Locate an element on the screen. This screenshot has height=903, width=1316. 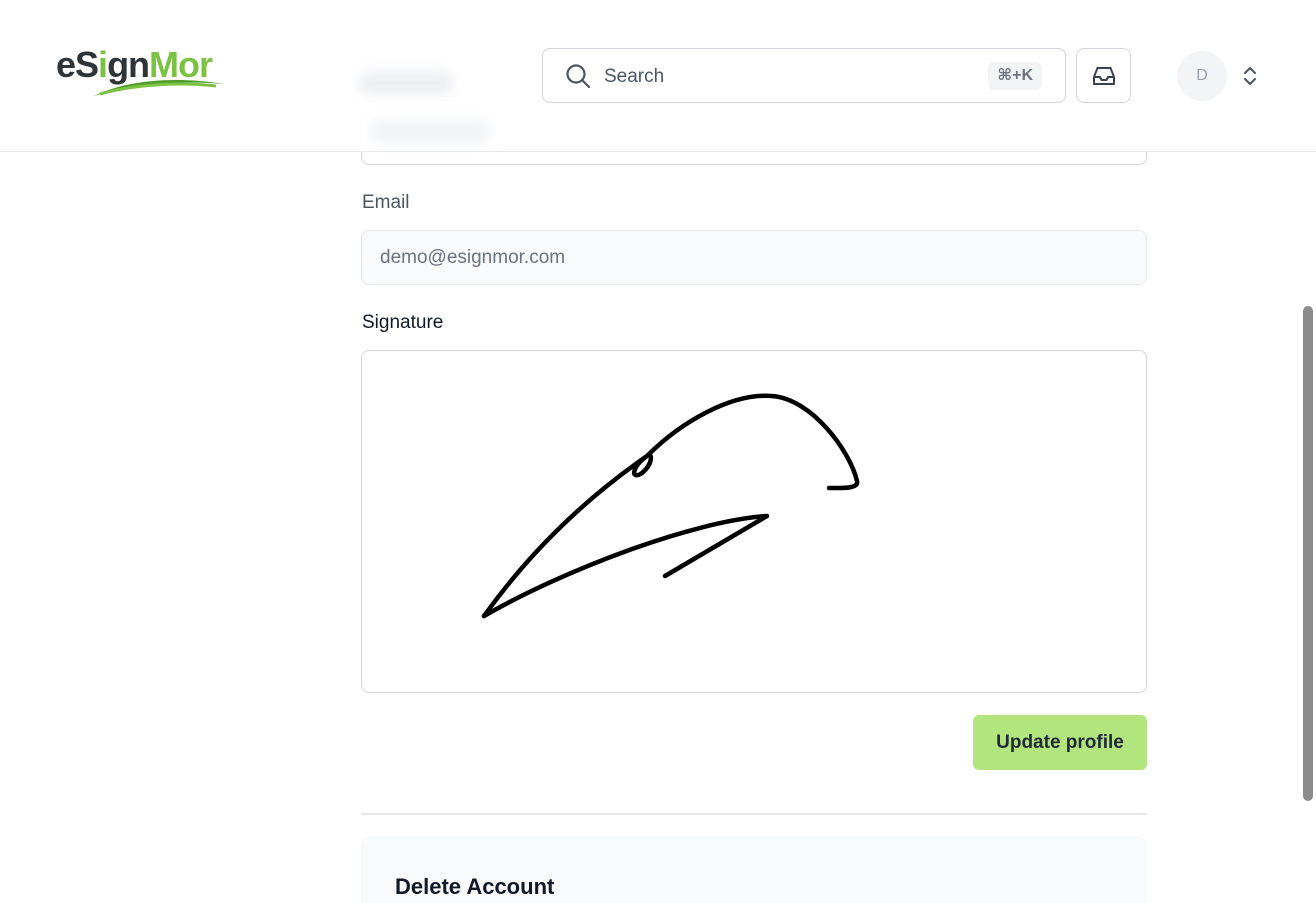
update-profile-button: Update profile is located at coordinates (1060, 742).